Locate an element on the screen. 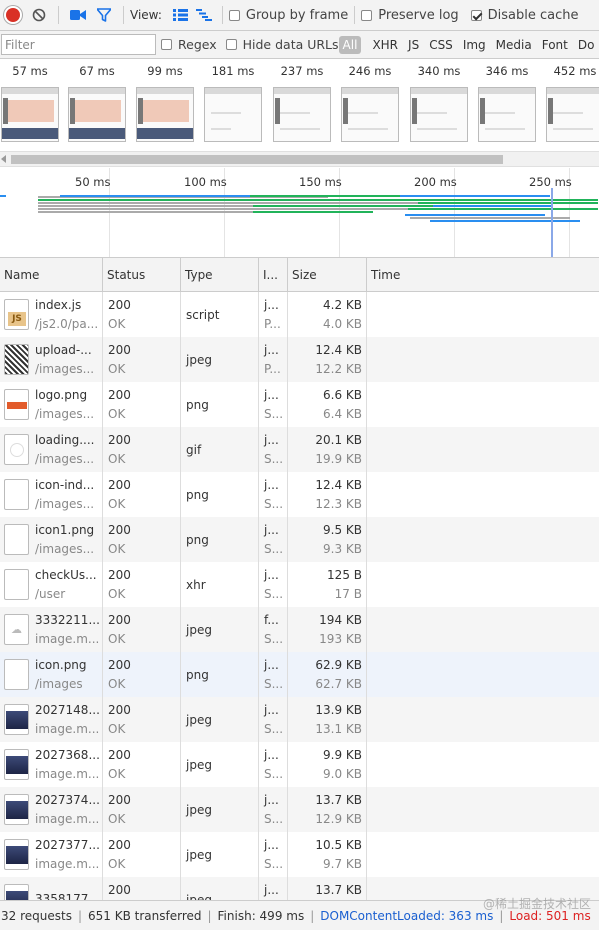 Image resolution: width=599 pixels, height=930 pixels. filmstrip-frame: 452 ms is located at coordinates (572, 102).